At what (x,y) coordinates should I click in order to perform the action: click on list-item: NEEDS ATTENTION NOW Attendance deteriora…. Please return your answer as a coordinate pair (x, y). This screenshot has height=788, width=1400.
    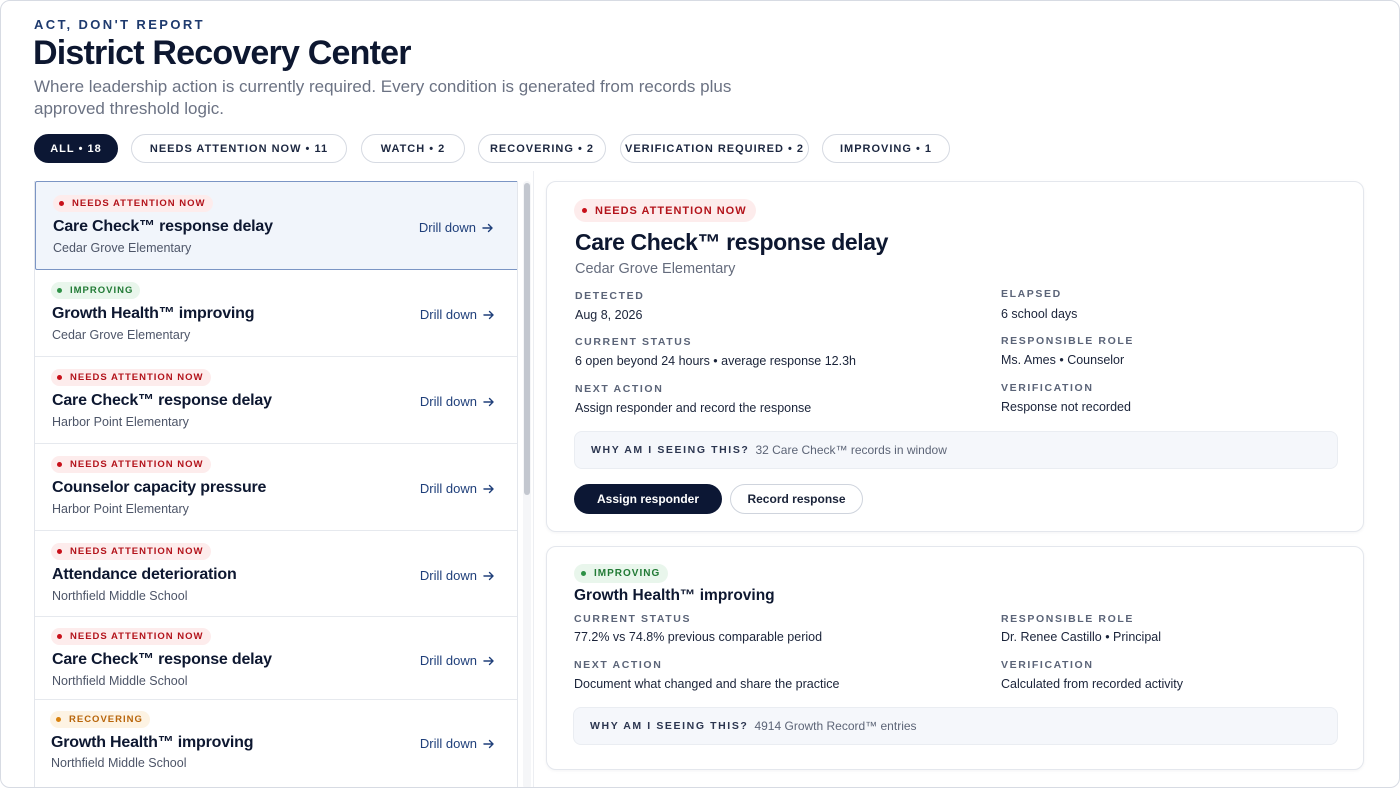
    Looking at the image, I should click on (276, 574).